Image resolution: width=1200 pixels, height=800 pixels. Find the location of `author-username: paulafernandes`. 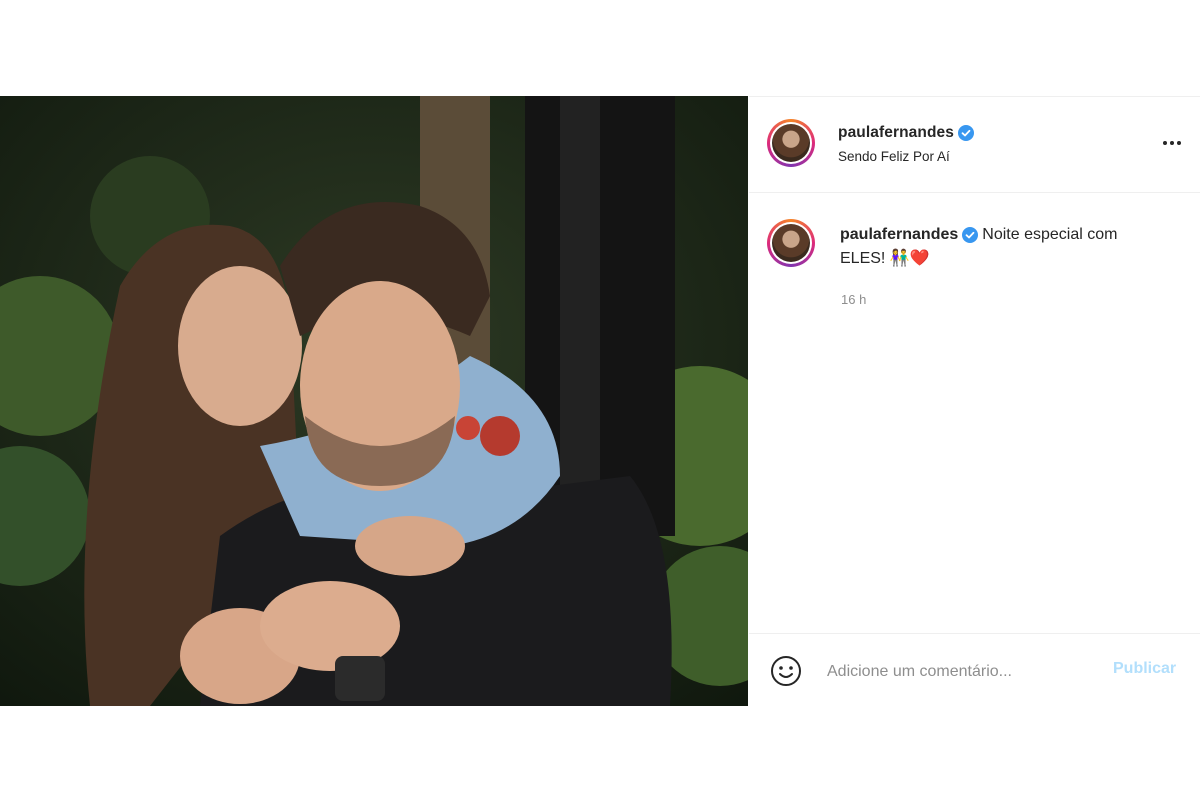

author-username: paulafernandes is located at coordinates (896, 132).